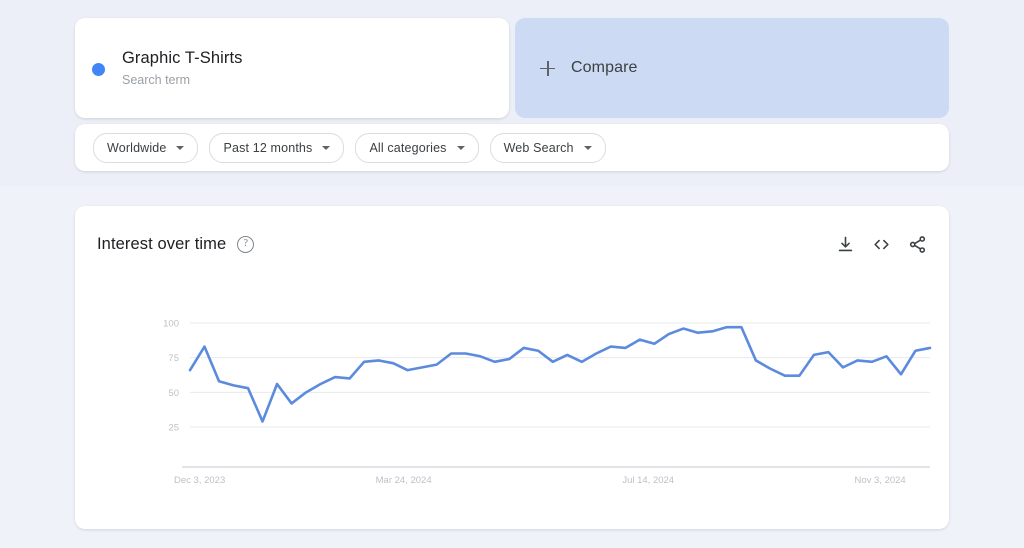 The width and height of the screenshot is (1024, 548). Describe the element at coordinates (845, 244) in the screenshot. I see `download-icon` at that location.